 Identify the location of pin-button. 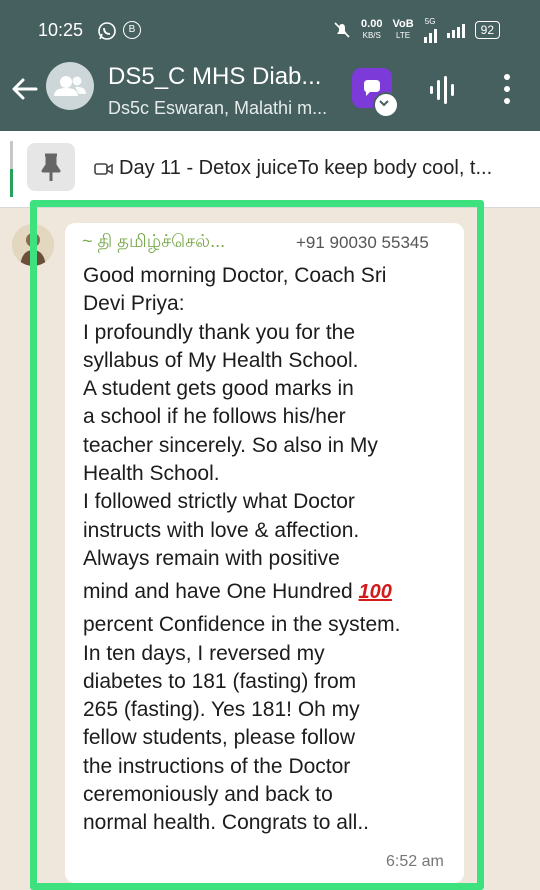
(51, 167).